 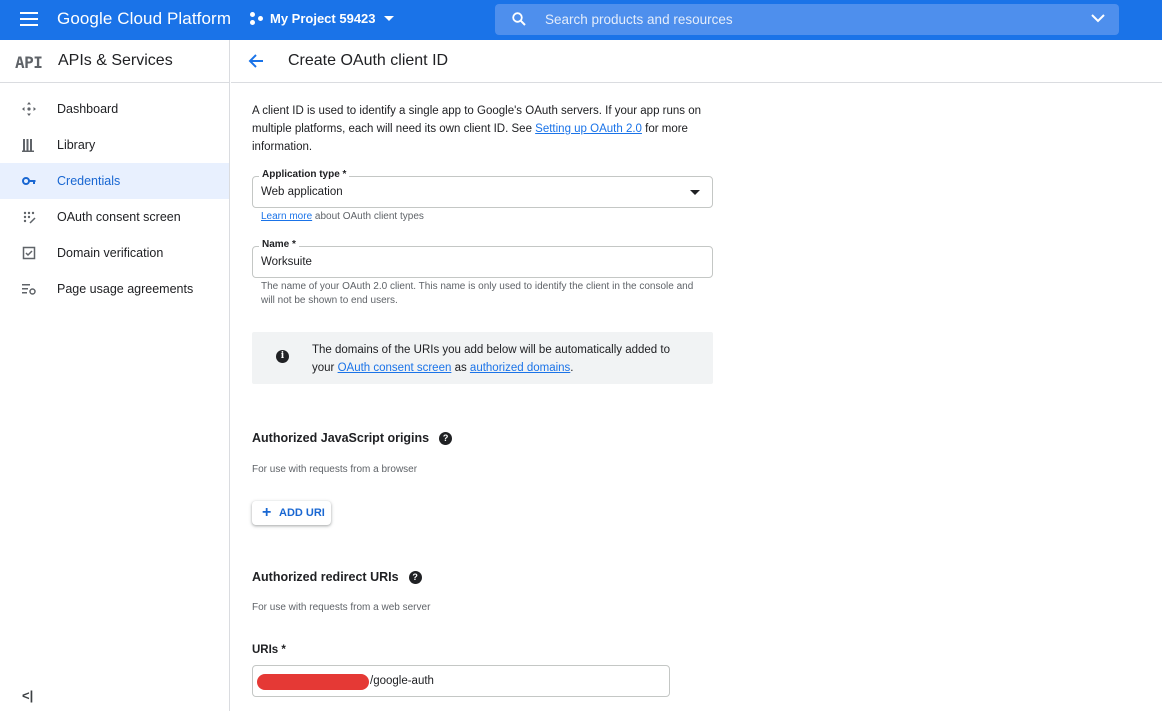 What do you see at coordinates (368, 216) in the screenshot?
I see `hint-text: about OAuth client types` at bounding box center [368, 216].